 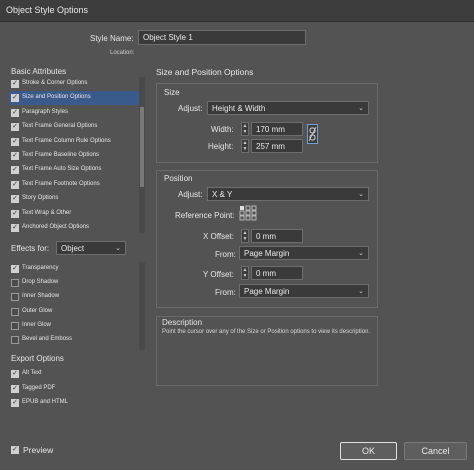 What do you see at coordinates (288, 194) in the screenshot?
I see `position-adjust-select: X & Y ⌄` at bounding box center [288, 194].